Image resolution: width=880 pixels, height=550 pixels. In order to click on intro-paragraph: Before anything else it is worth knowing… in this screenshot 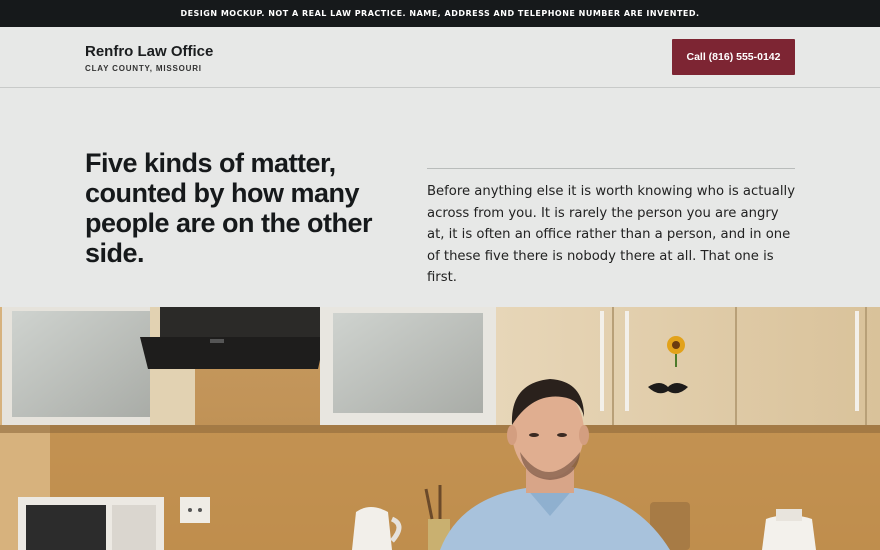, I will do `click(611, 234)`.